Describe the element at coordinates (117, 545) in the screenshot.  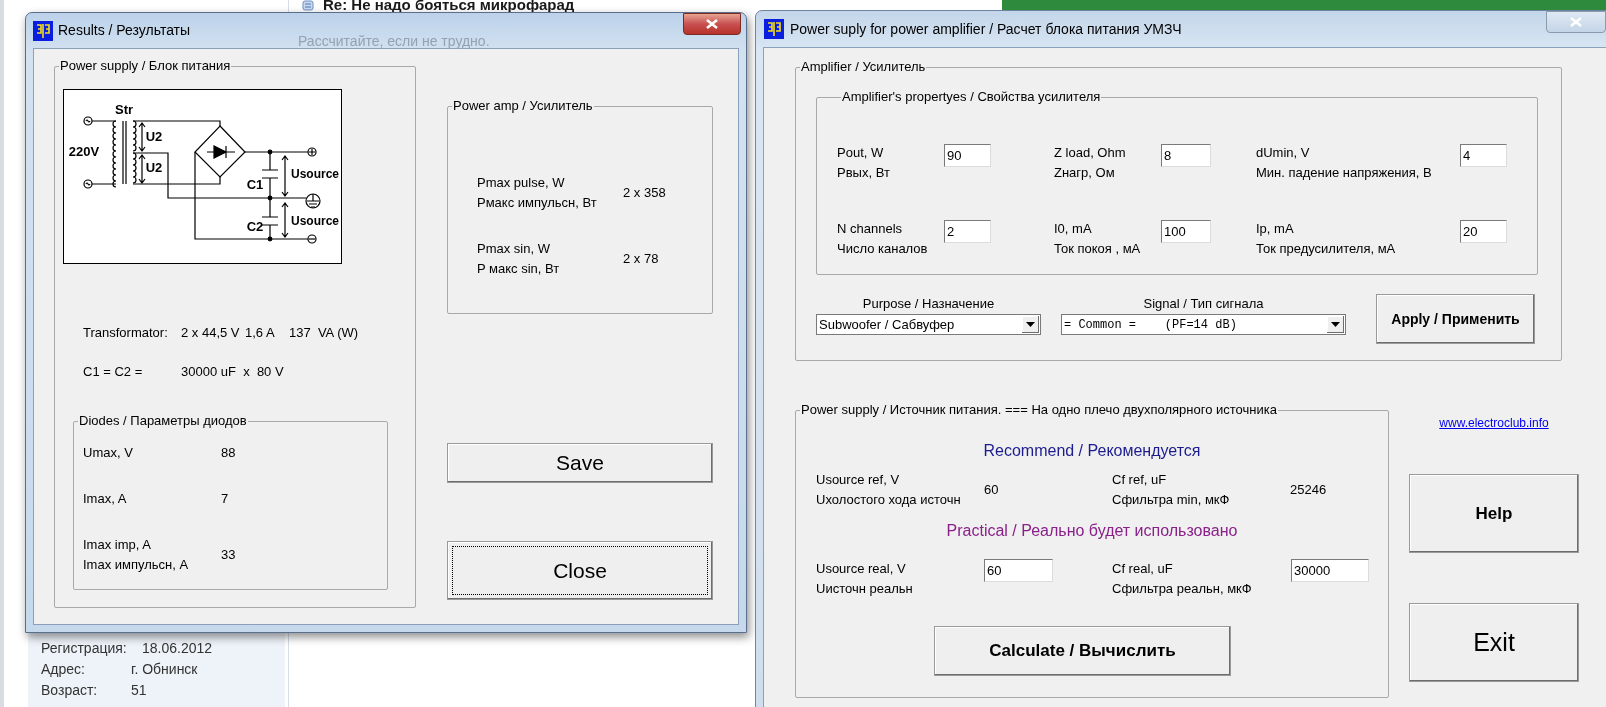
I see `field-label: Imax imp, A` at that location.